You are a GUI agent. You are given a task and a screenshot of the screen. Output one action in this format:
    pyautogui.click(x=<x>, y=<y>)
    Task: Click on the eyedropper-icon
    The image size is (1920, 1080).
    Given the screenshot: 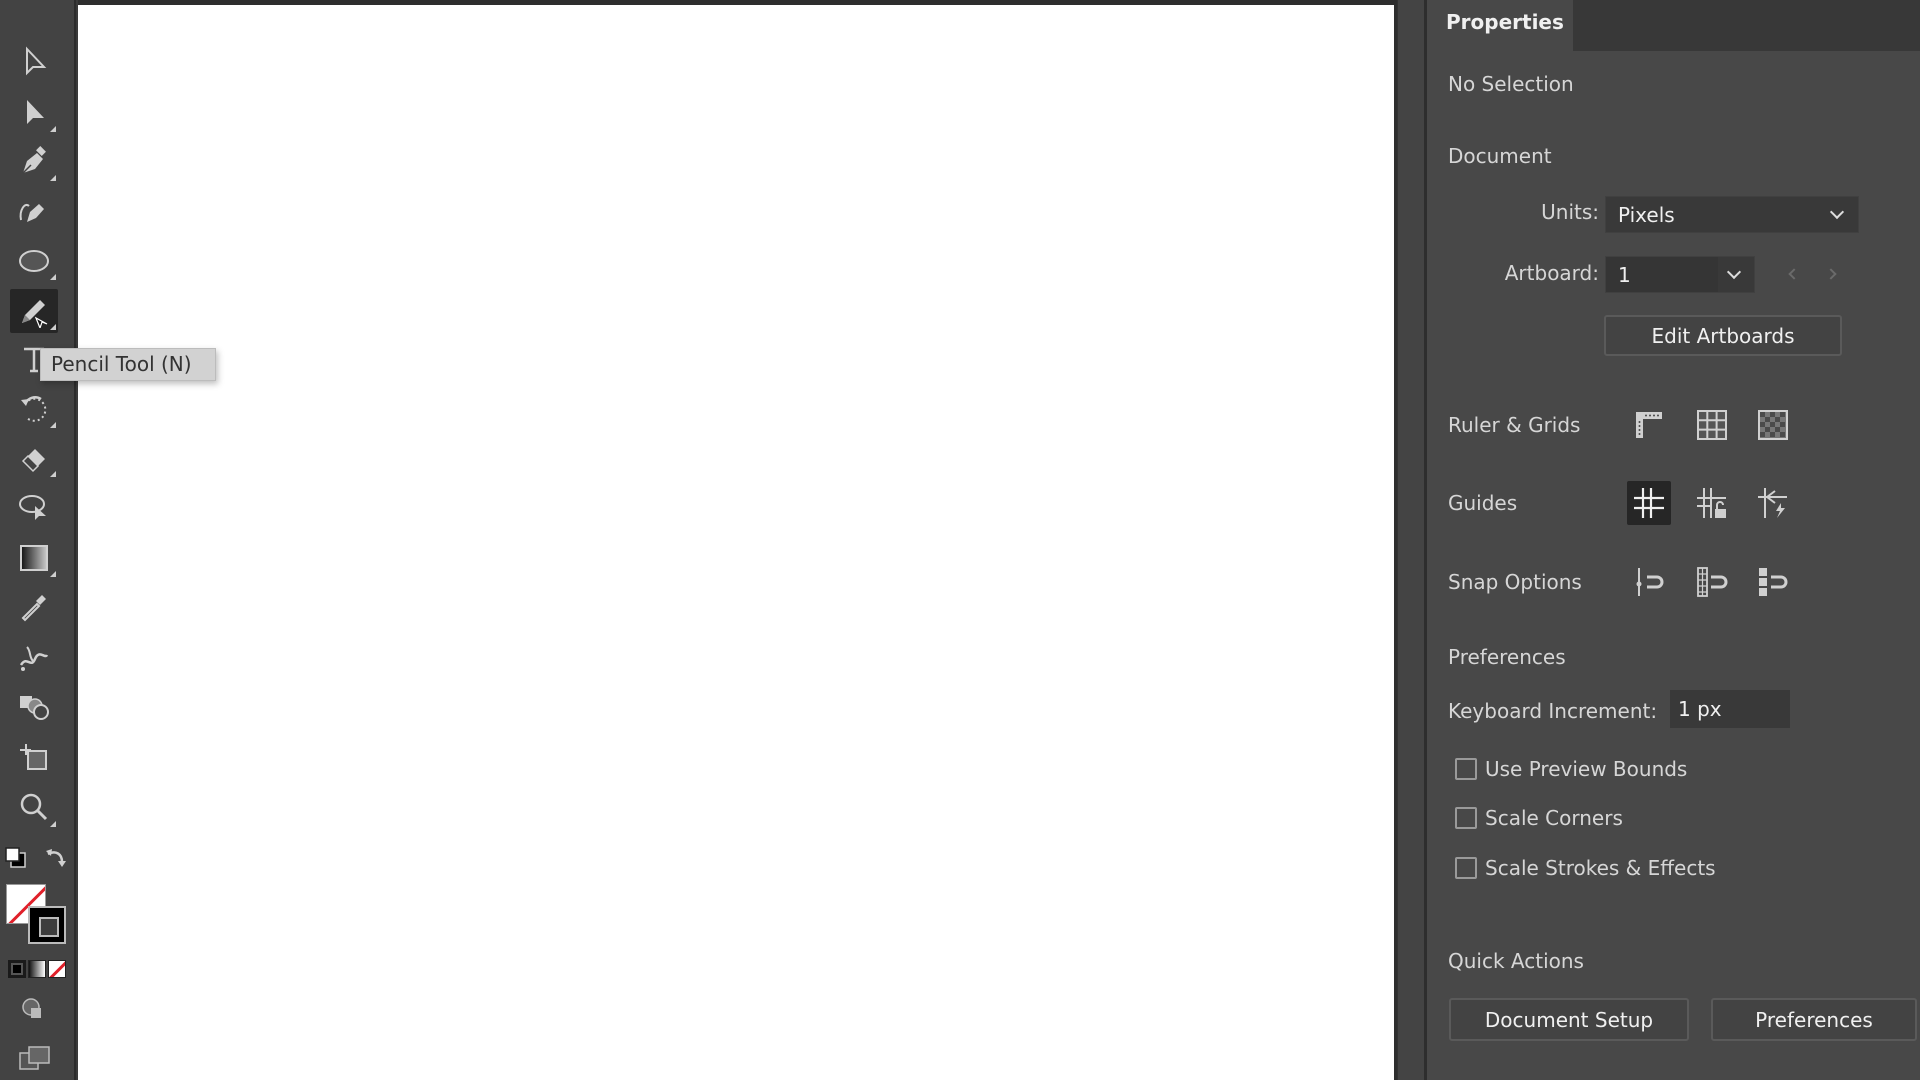 What is the action you would take?
    pyautogui.click(x=33, y=608)
    